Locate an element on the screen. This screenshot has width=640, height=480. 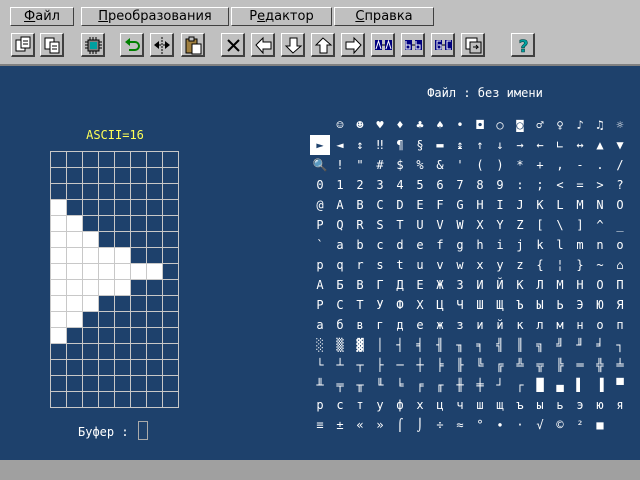
char-cell: ъ is located at coordinates (520, 405).